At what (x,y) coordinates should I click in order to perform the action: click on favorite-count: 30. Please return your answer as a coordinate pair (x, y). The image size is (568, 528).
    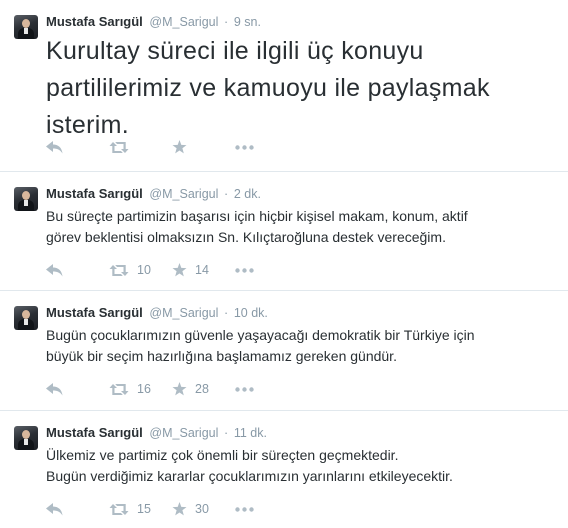
    Looking at the image, I should click on (202, 509).